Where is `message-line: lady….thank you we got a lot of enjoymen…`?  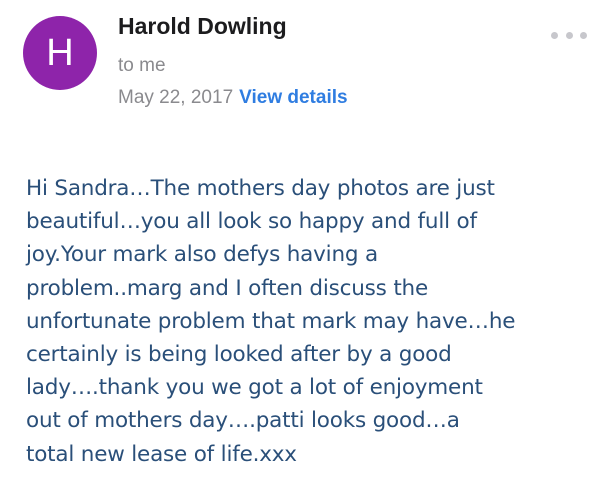 message-line: lady….thank you we got a lot of enjoymen… is located at coordinates (254, 388).